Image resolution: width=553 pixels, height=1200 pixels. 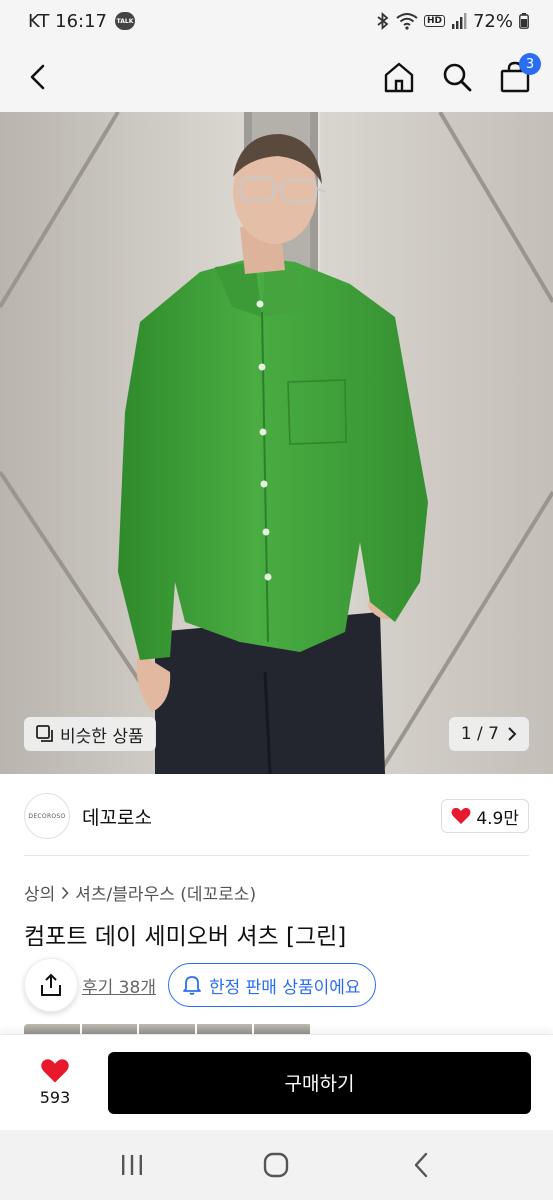 I want to click on similar-products-button: 비슷한 상품, so click(x=90, y=734).